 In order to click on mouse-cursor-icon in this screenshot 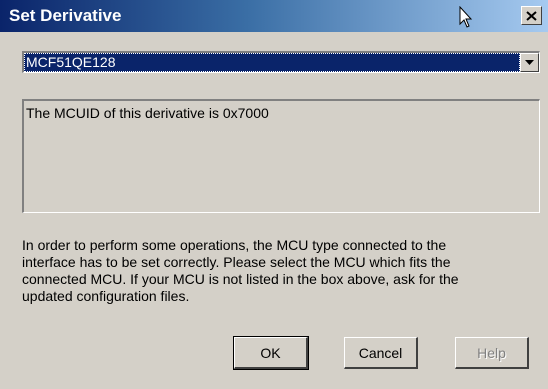, I will do `click(466, 17)`.